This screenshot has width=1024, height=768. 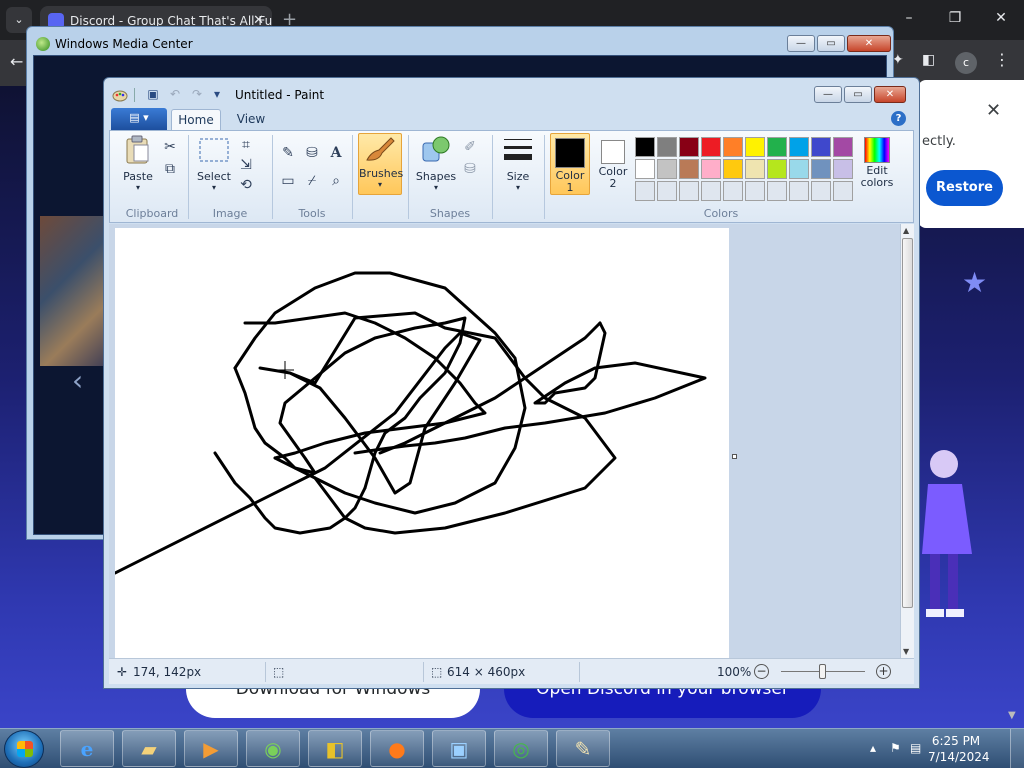 I want to click on edit-colors-button: Edit colors, so click(x=877, y=161).